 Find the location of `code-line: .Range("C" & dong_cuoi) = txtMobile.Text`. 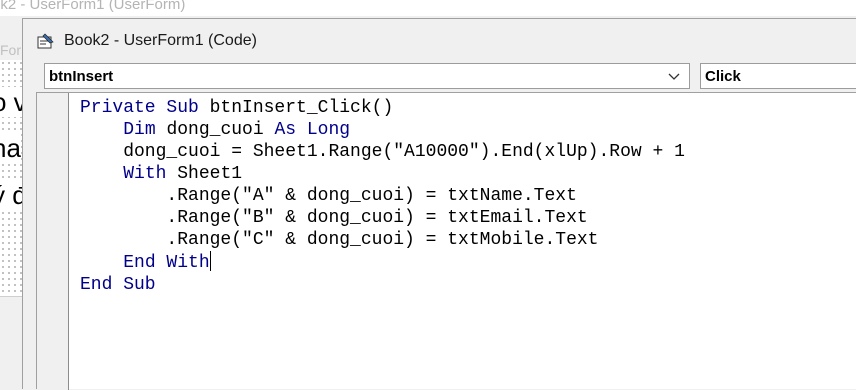

code-line: .Range("C" & dong_cuoi) = txtMobile.Text is located at coordinates (382, 240).